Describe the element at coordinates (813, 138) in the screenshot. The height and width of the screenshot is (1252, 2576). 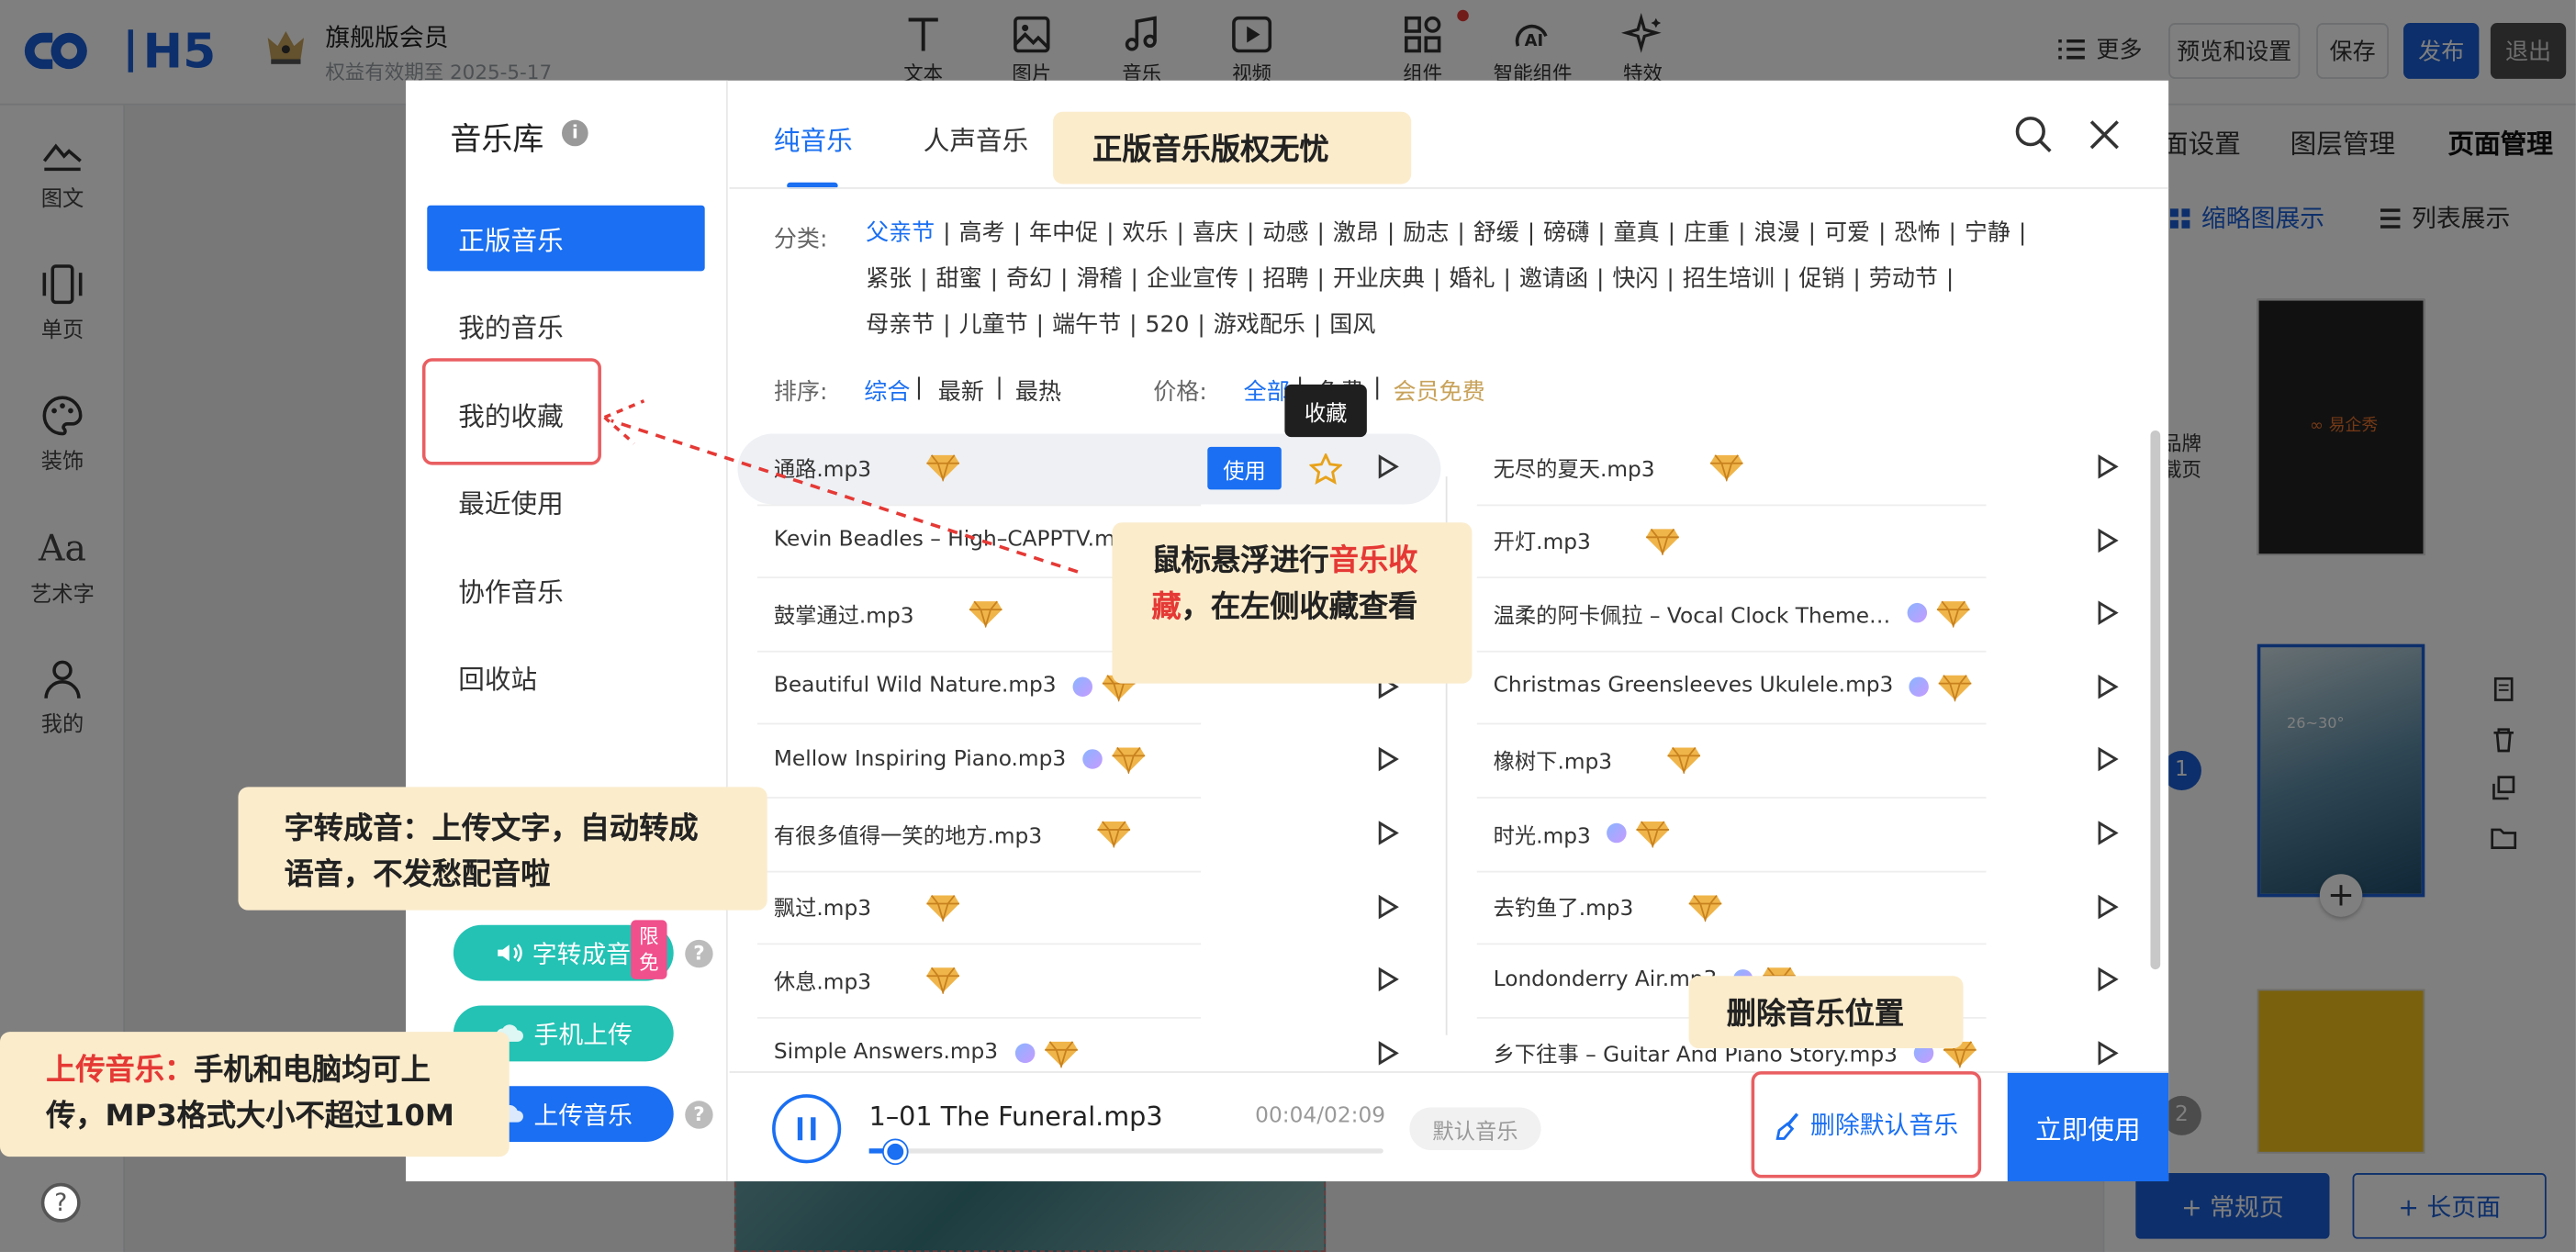
I see `tab-pure-music: 纯音乐` at that location.